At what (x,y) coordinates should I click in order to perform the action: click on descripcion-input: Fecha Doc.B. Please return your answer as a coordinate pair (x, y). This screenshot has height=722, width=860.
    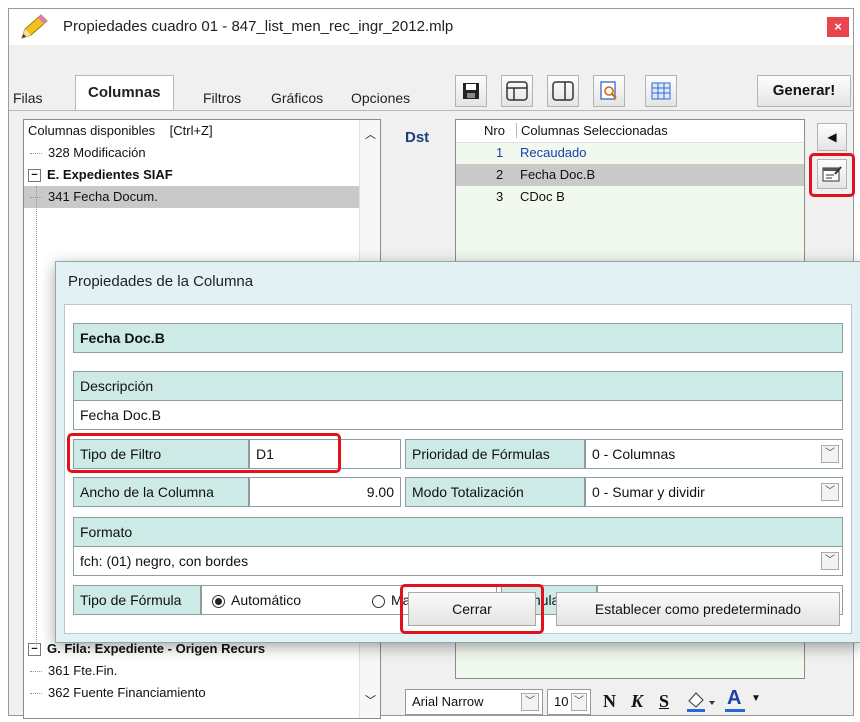
    Looking at the image, I should click on (458, 415).